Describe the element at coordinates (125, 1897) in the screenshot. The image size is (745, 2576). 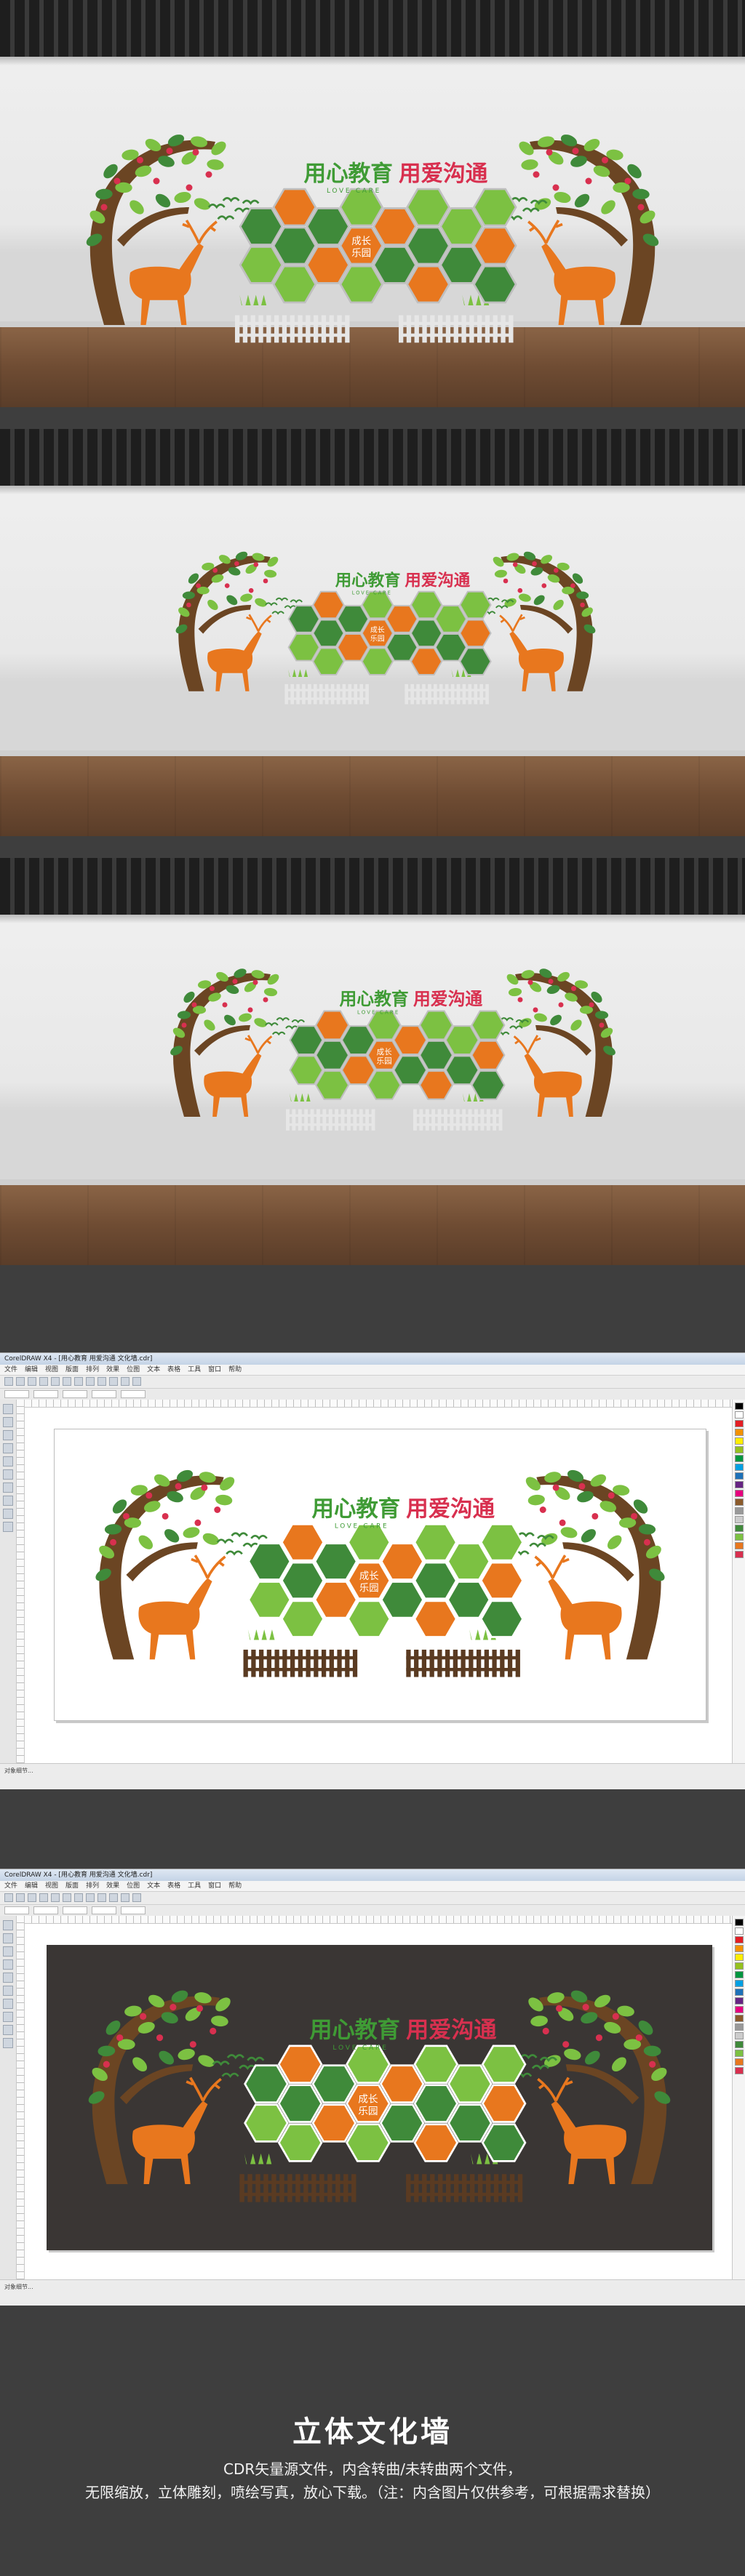
I see `export-icon` at that location.